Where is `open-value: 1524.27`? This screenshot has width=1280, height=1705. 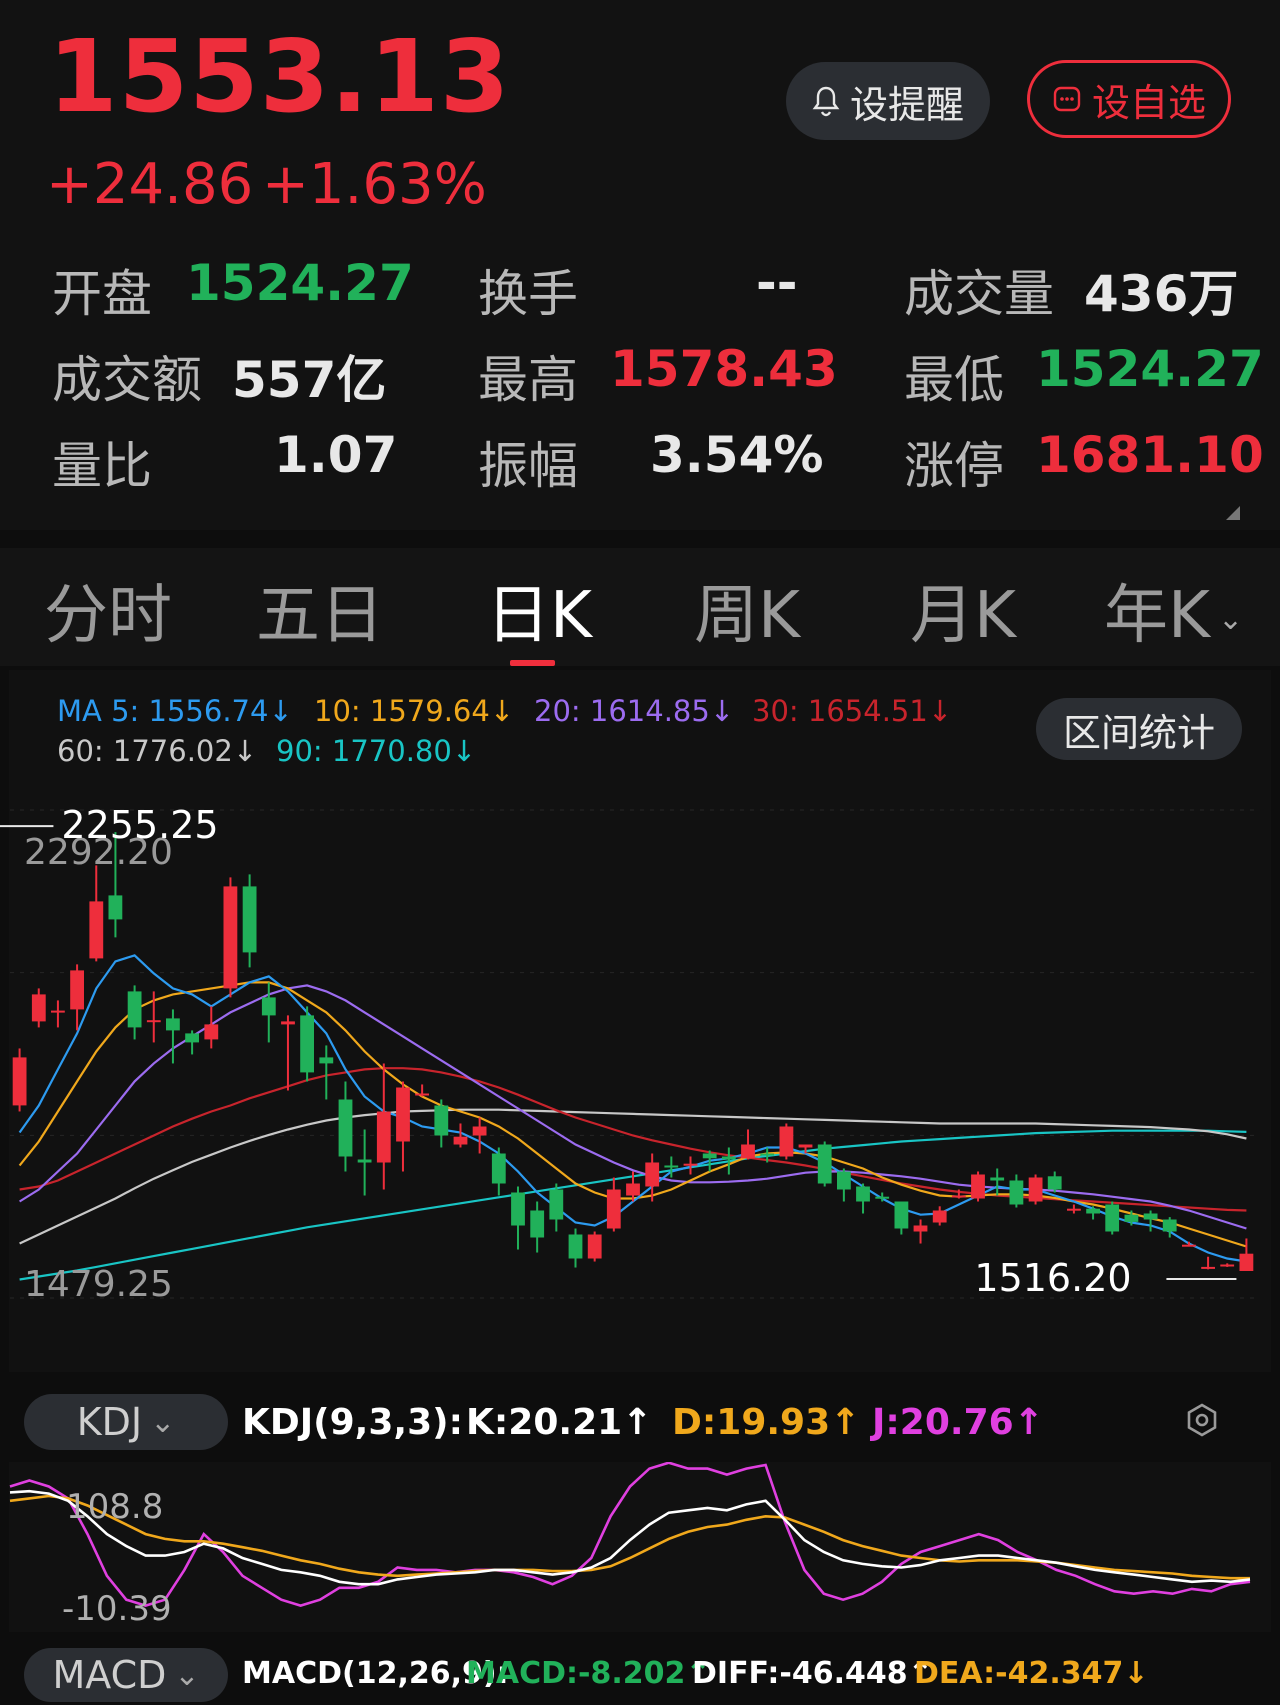 open-value: 1524.27 is located at coordinates (300, 283).